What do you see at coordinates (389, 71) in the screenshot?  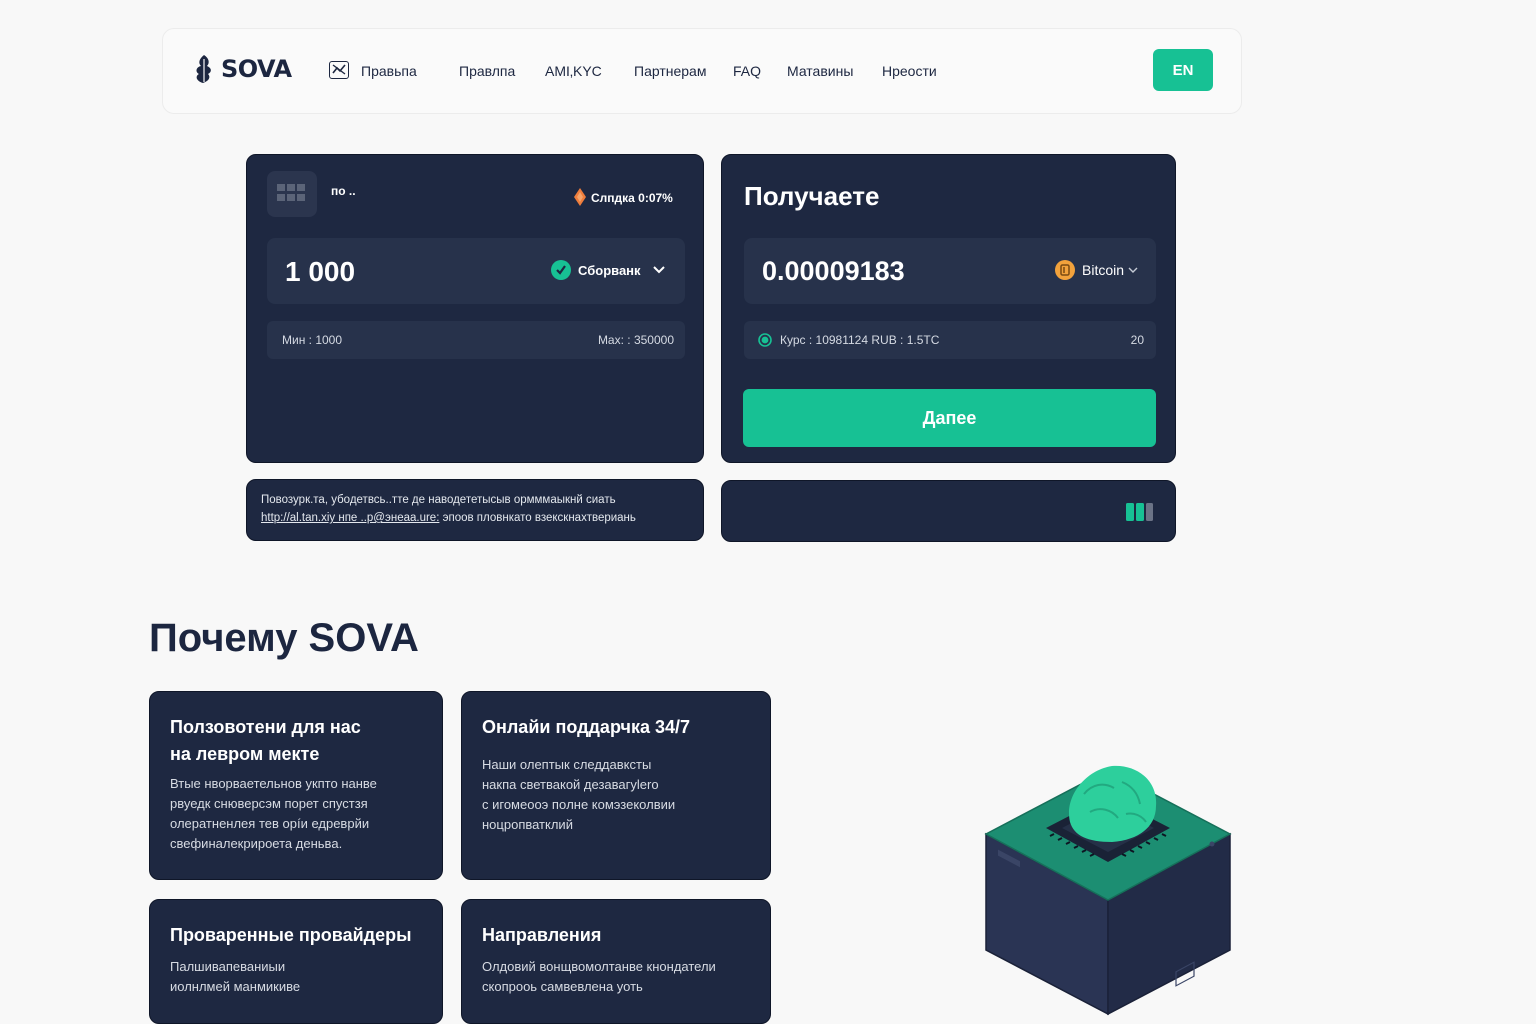 I see `nav-item-1: Правьпа` at bounding box center [389, 71].